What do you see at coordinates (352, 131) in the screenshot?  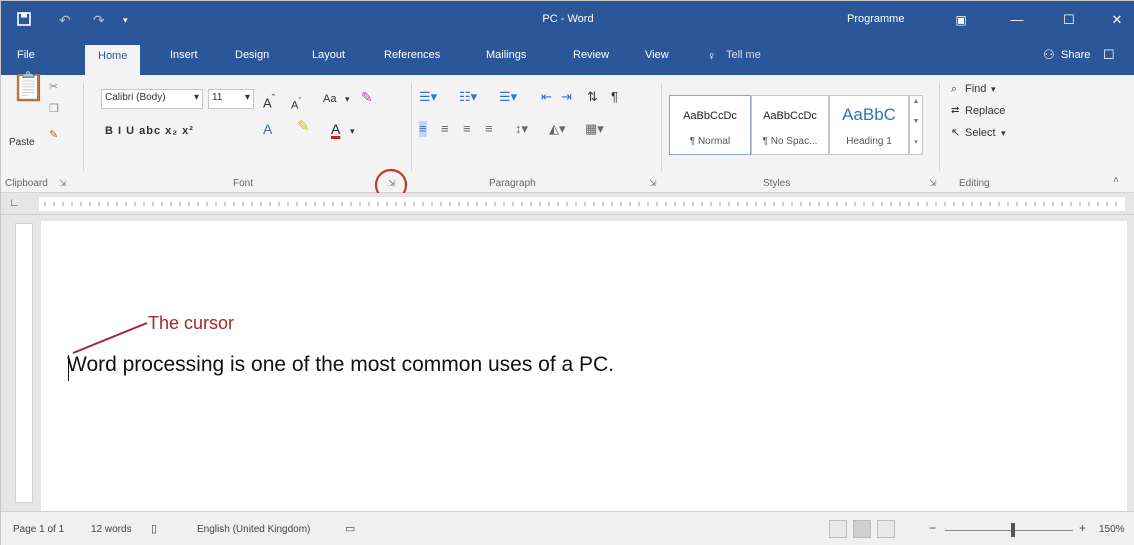 I see `font-color-dropdown-icon: ▾` at bounding box center [352, 131].